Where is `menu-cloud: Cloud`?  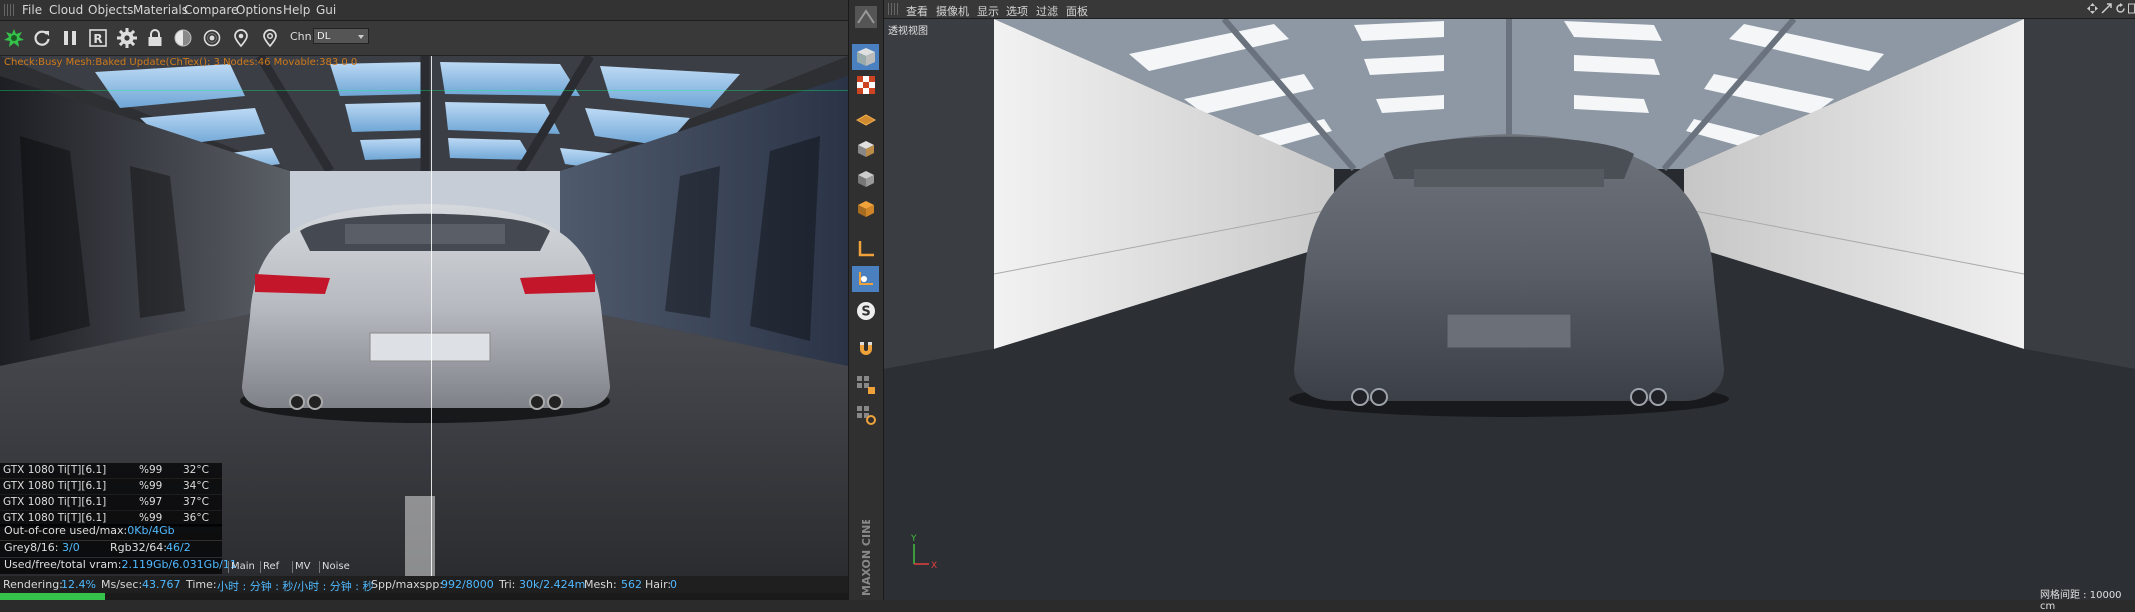 menu-cloud: Cloud is located at coordinates (66, 10).